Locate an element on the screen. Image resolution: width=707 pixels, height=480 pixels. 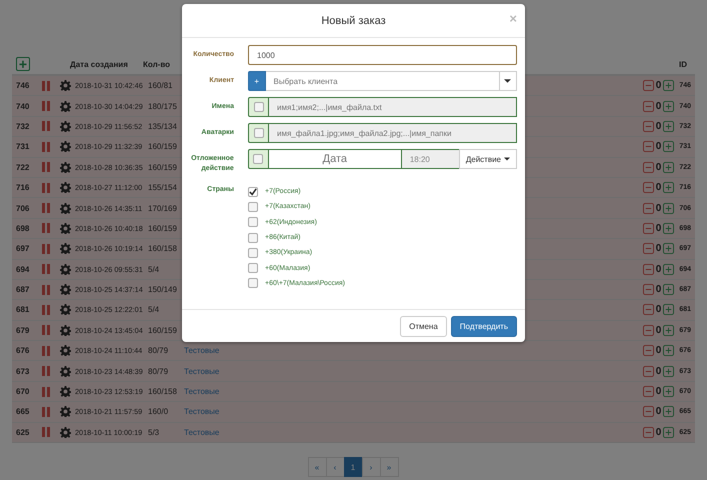
dropdown-button is located at coordinates (509, 81).